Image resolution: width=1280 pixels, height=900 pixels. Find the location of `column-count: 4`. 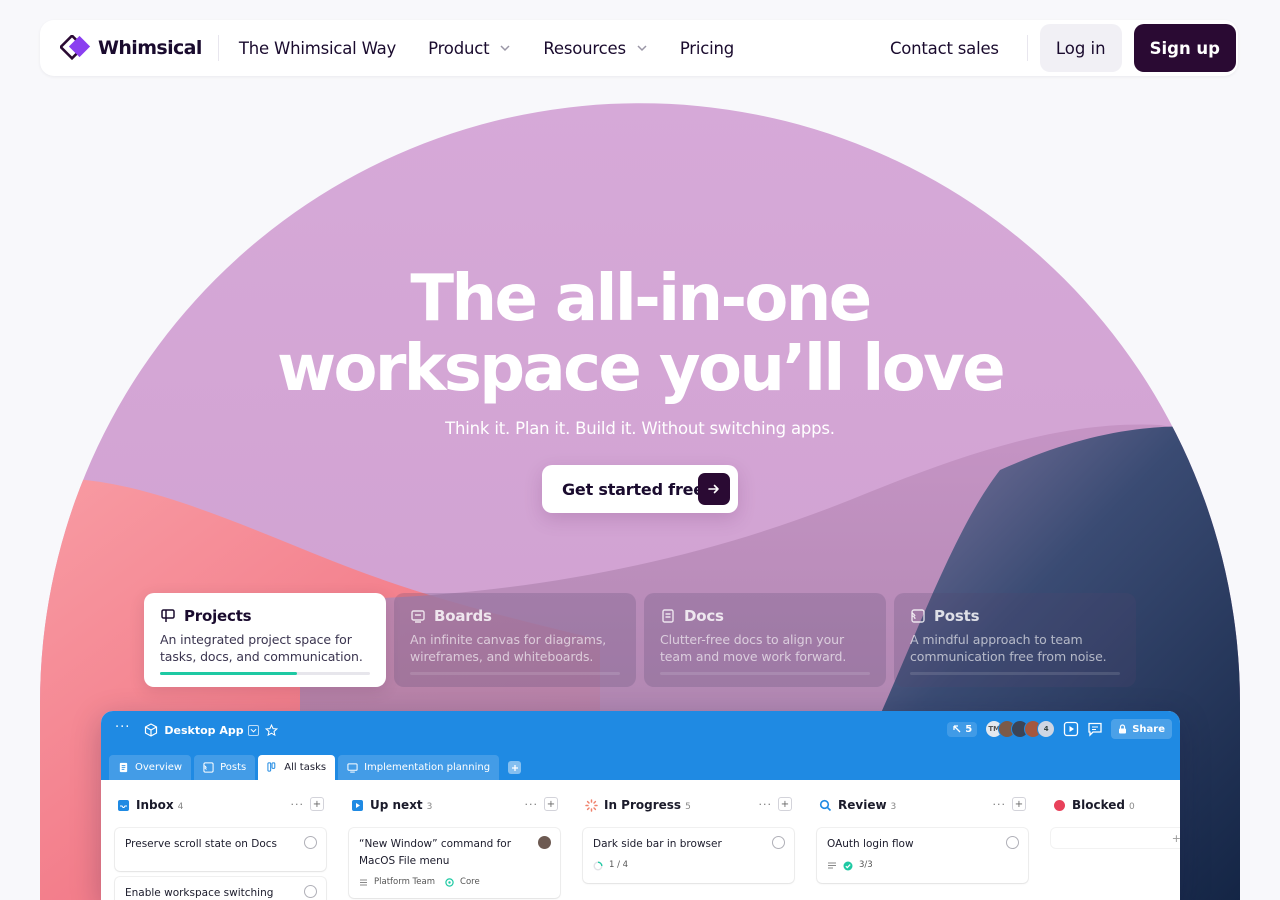

column-count: 4 is located at coordinates (180, 806).